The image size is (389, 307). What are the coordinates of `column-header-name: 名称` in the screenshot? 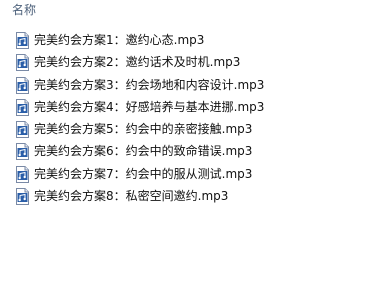 It's located at (194, 9).